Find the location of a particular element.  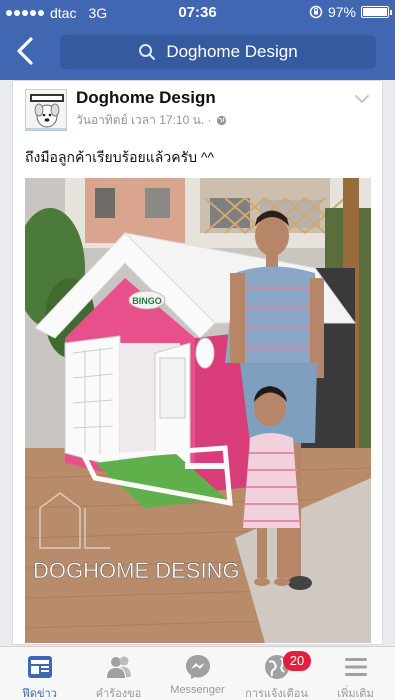

tab-label: การแจ้งเตือน is located at coordinates (276, 694).